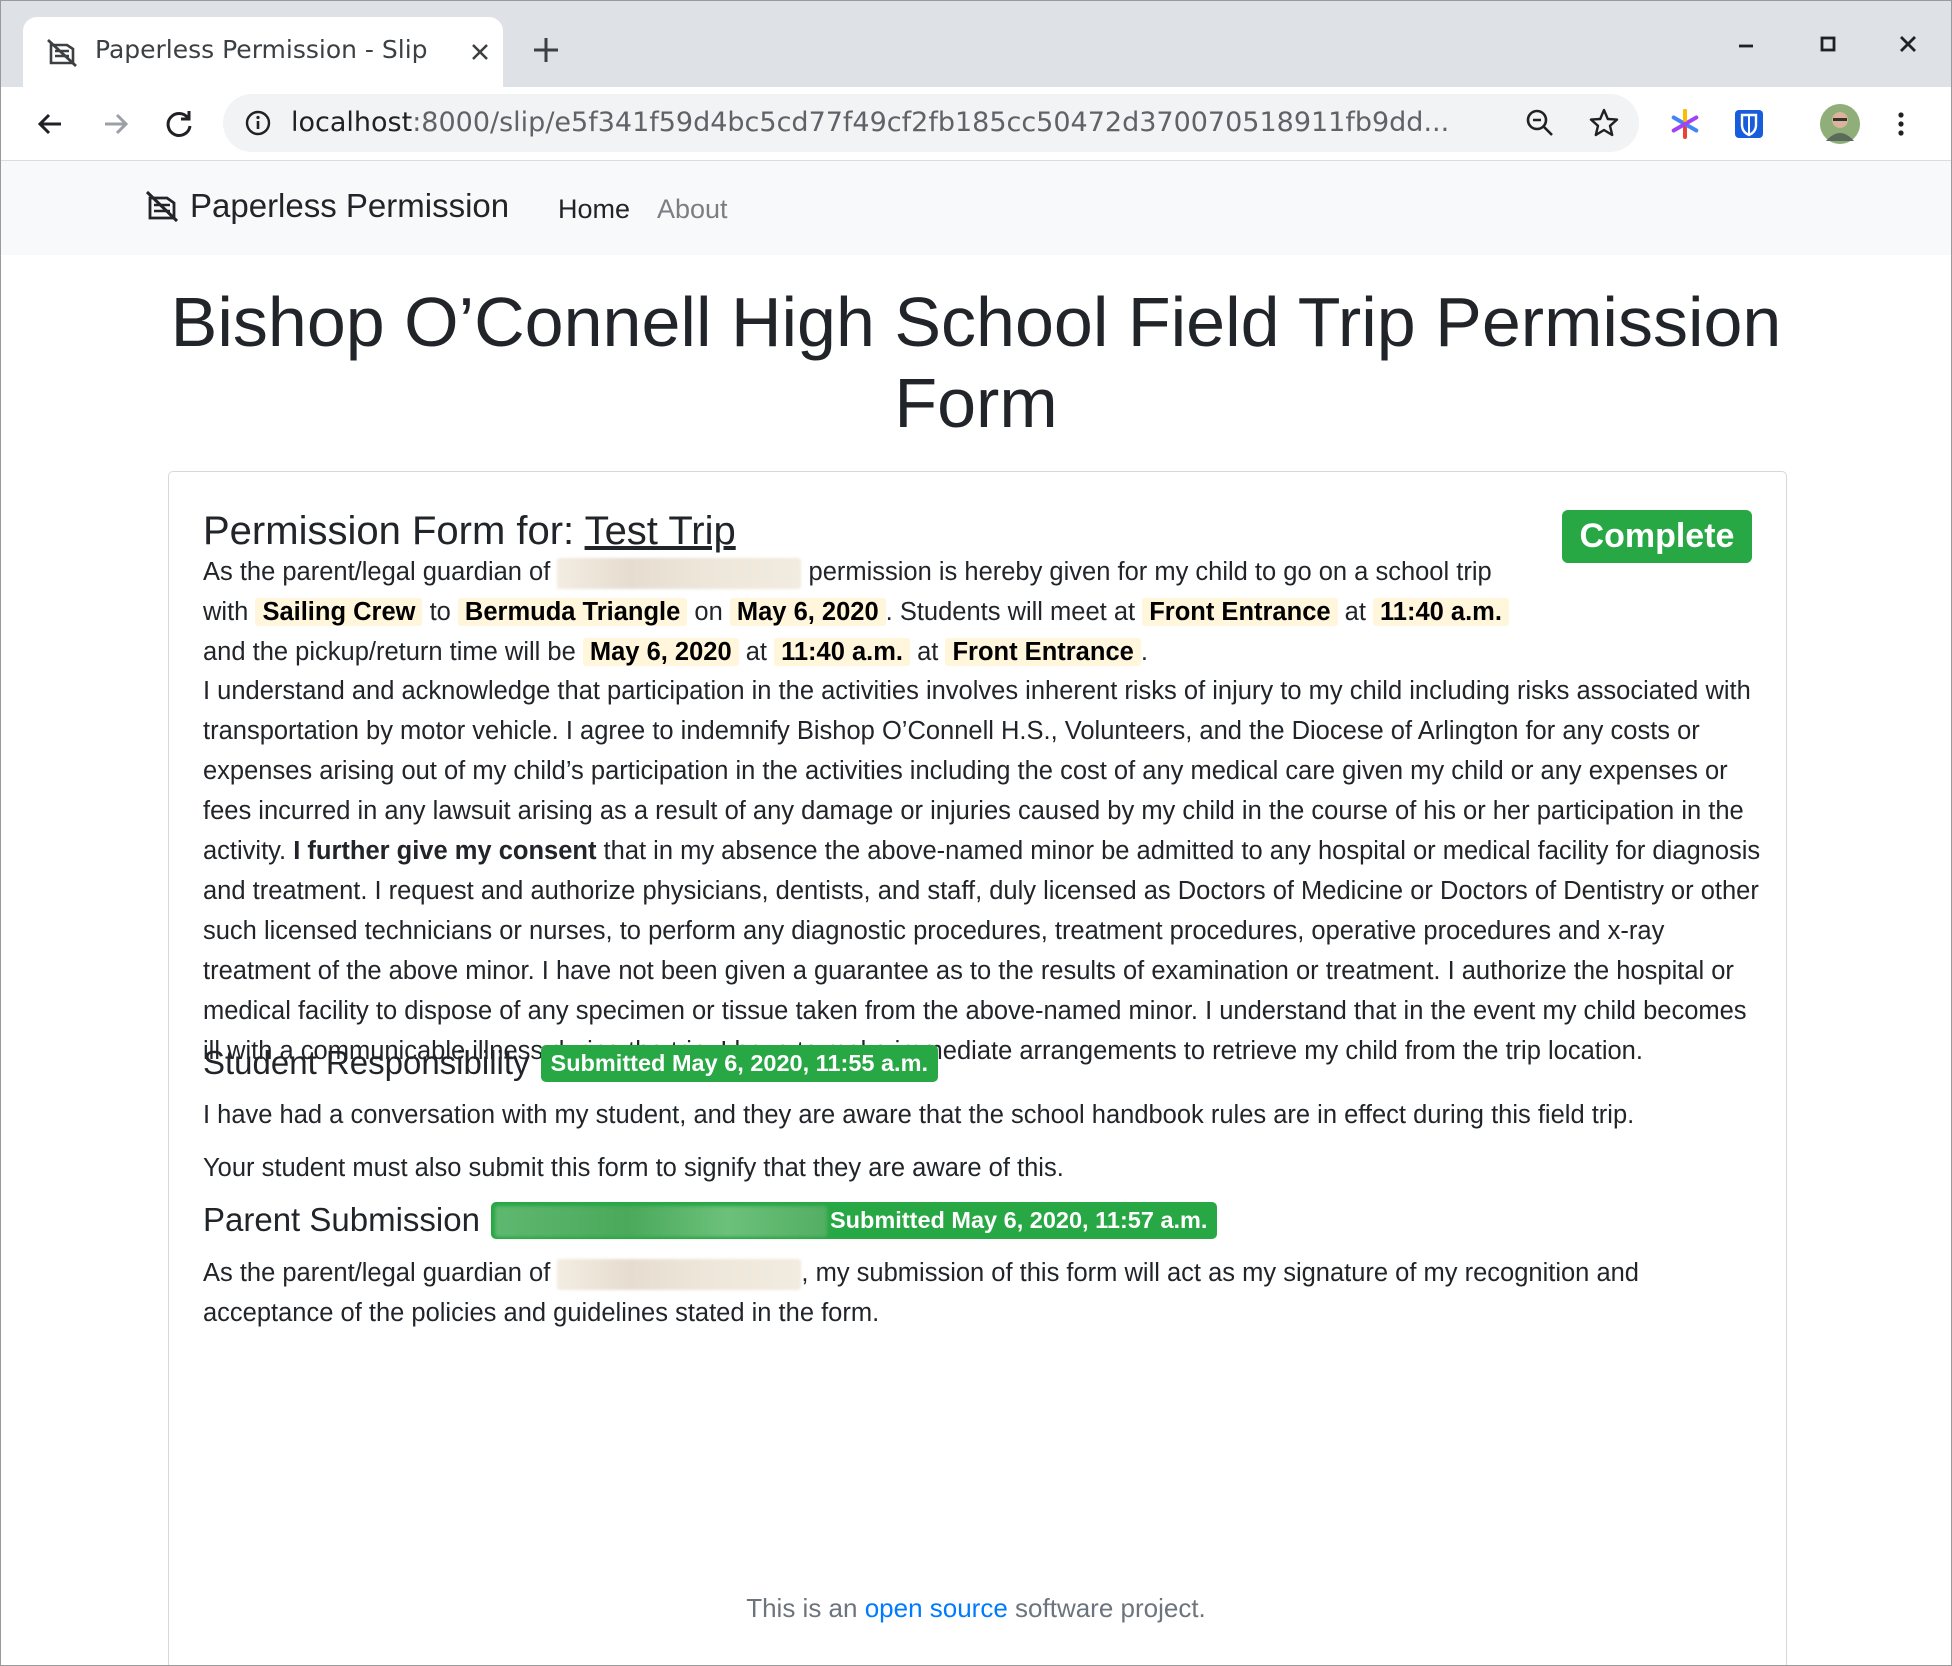  What do you see at coordinates (1018, 1219) in the screenshot?
I see `parent-badge-text: Submitted May 6, 2020, 11:57 a.m.` at bounding box center [1018, 1219].